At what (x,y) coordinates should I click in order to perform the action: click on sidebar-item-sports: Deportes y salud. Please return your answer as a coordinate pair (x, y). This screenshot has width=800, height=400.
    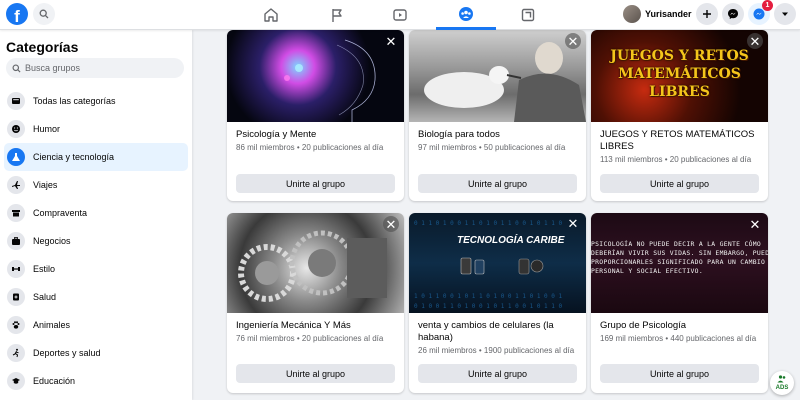
    Looking at the image, I should click on (96, 353).